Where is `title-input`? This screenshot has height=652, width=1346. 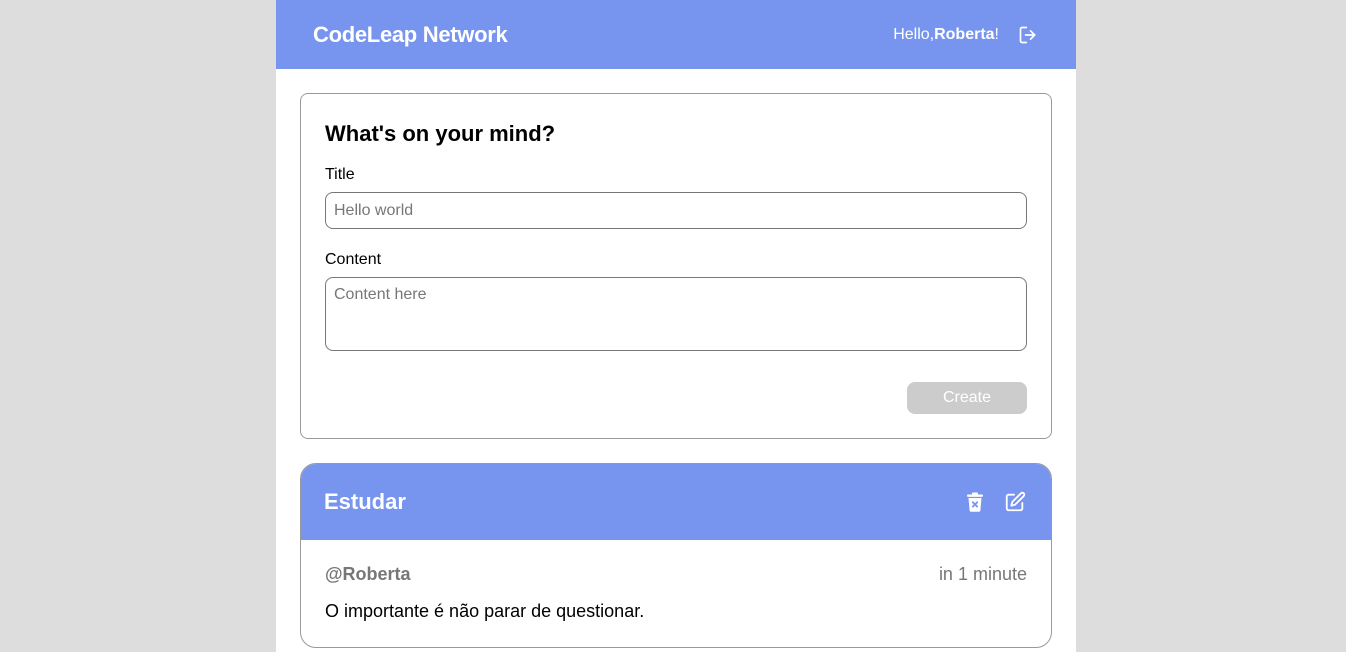
title-input is located at coordinates (676, 210).